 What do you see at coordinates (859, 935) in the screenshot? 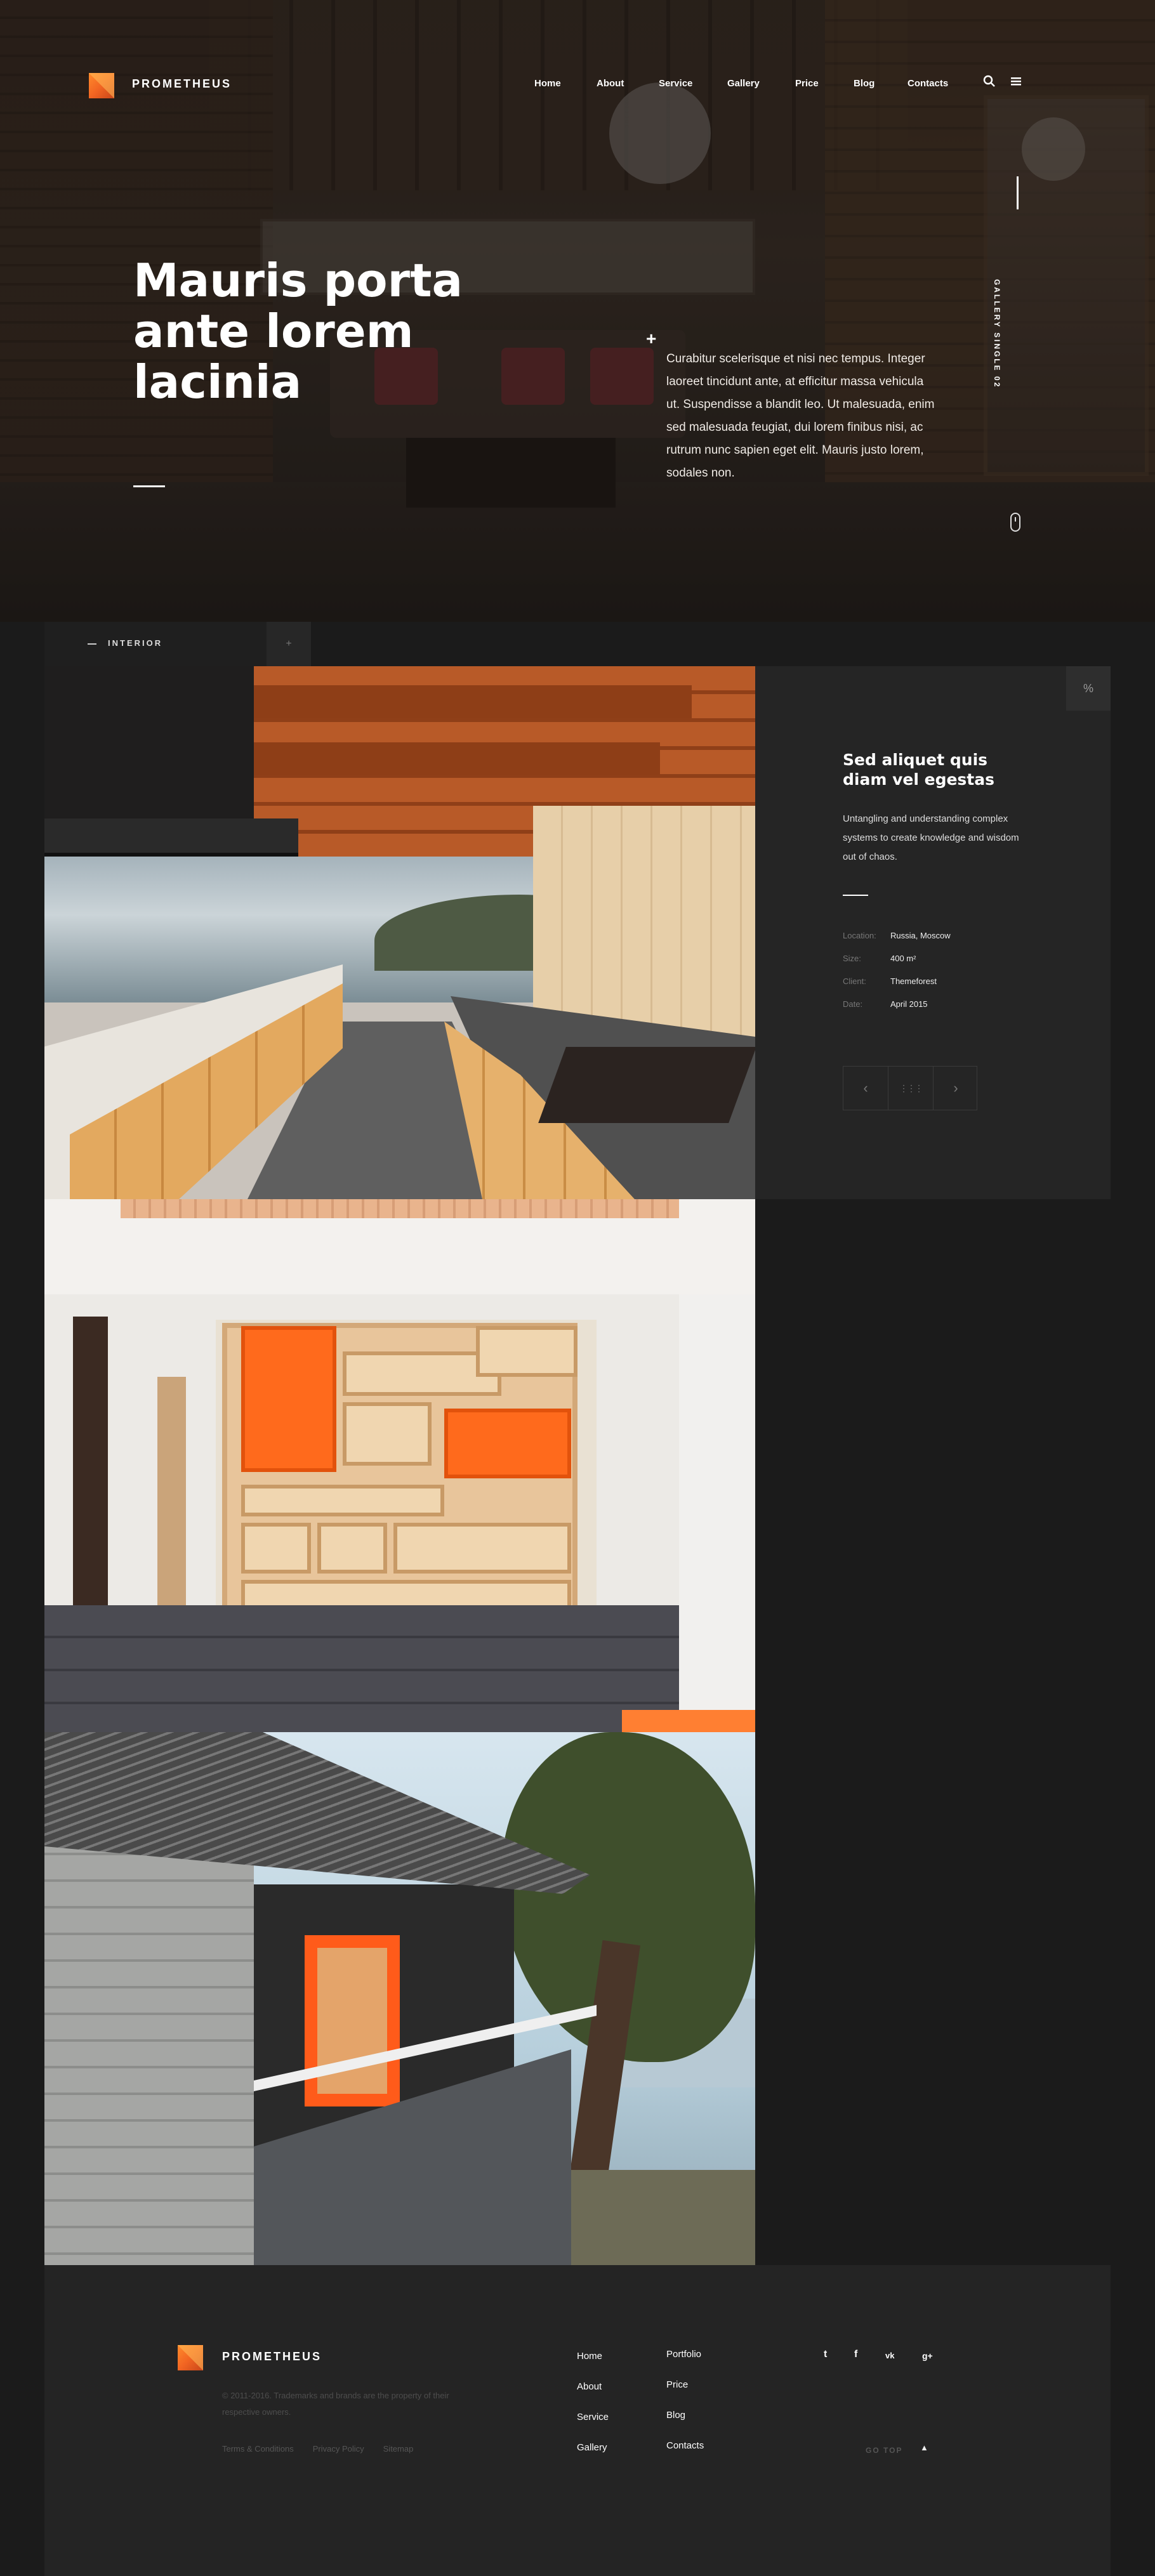
I see `meta-key: Location:` at bounding box center [859, 935].